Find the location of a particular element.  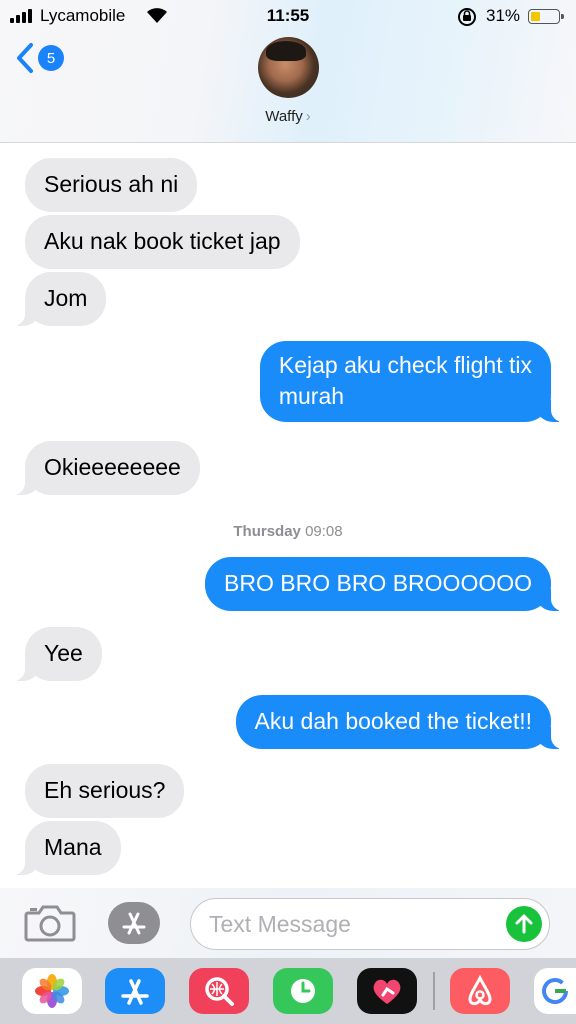

imessage-app-drawer is located at coordinates (288, 991).